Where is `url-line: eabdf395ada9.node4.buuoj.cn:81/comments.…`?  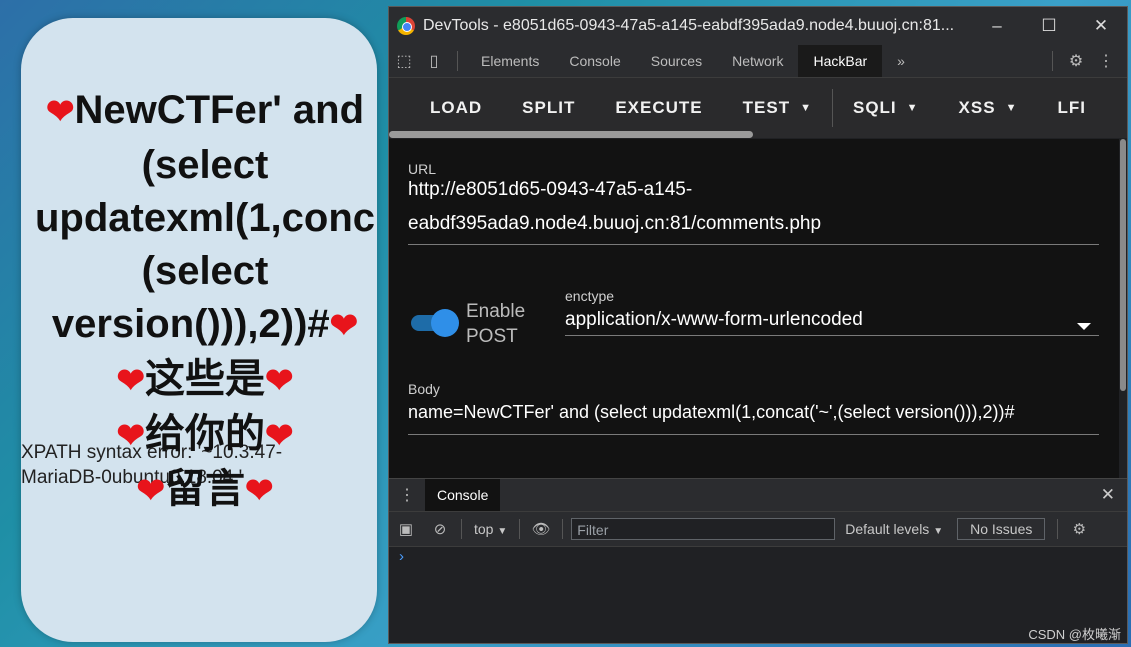 url-line: eabdf395ada9.node4.buuoj.cn:81/comments.… is located at coordinates (615, 223).